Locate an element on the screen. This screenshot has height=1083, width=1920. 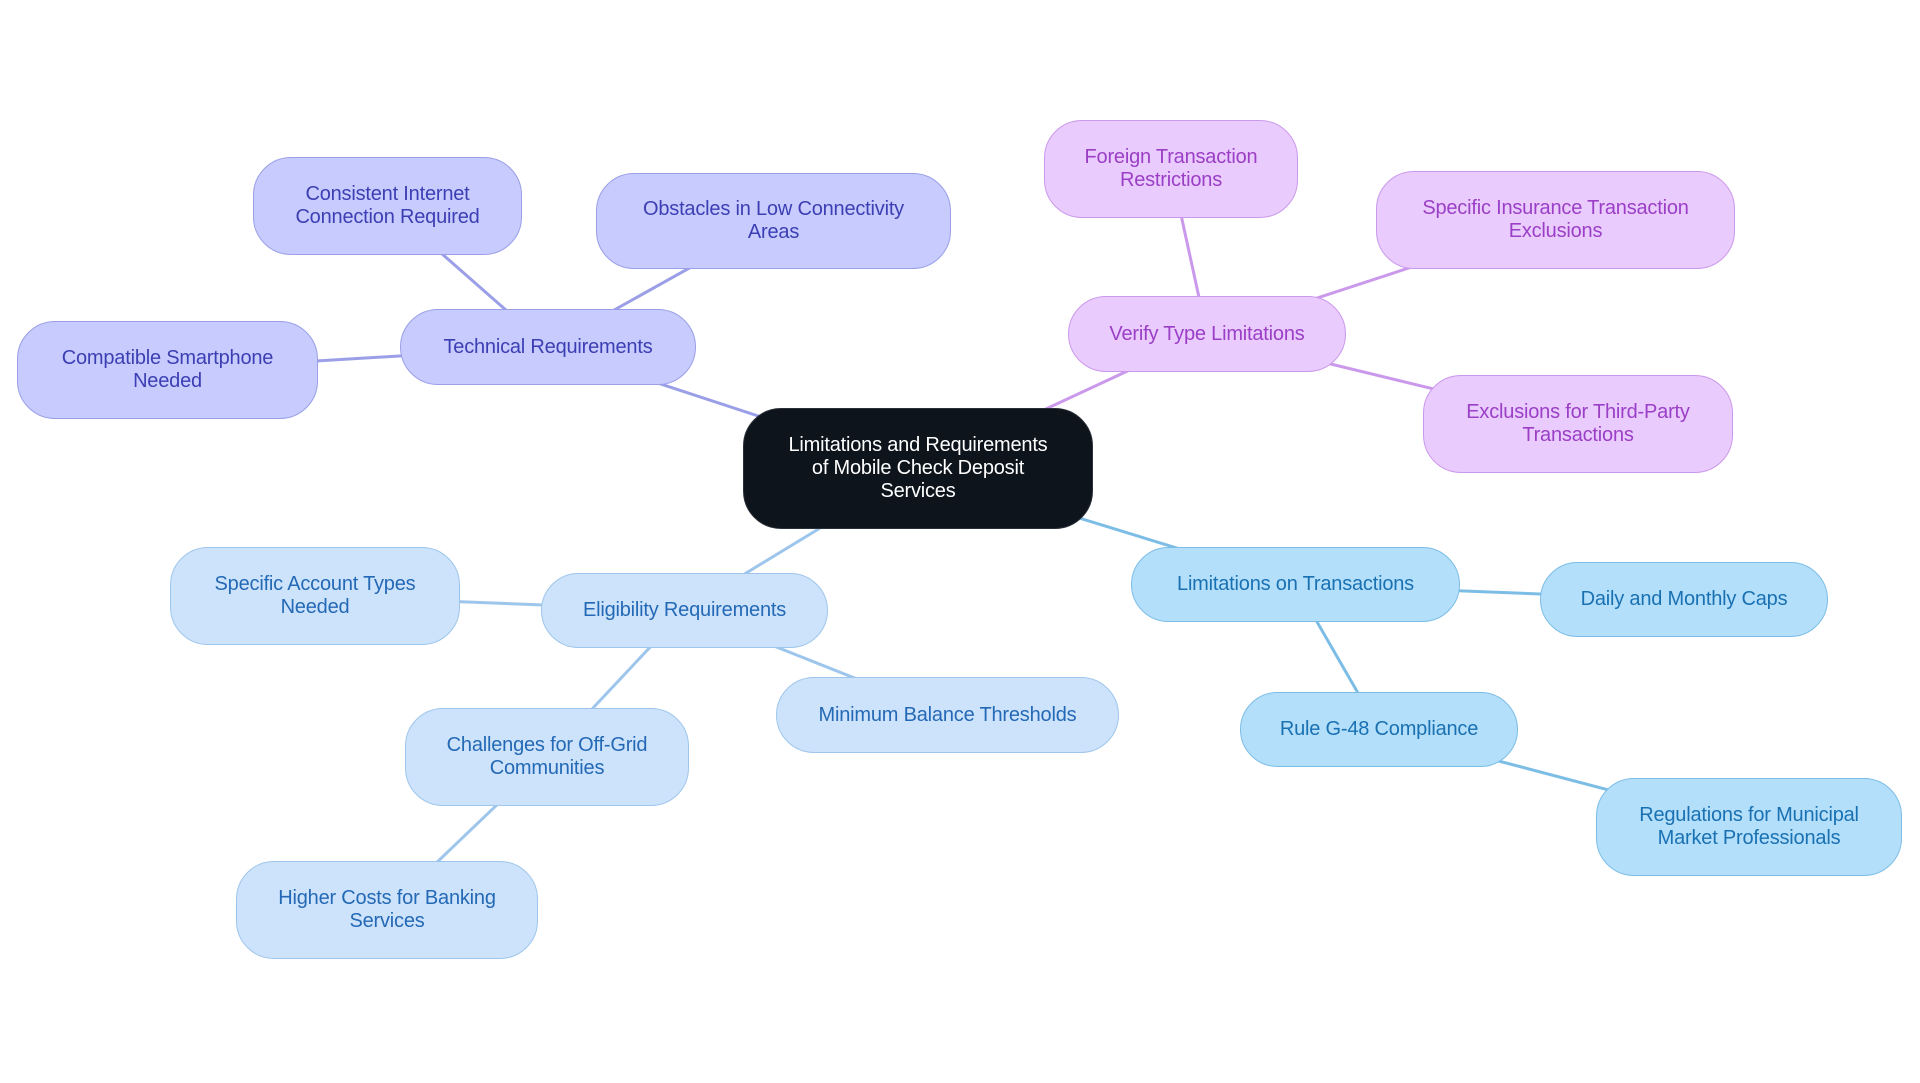
higher-costs-label: Higher Costs for Banking Services is located at coordinates (387, 909).